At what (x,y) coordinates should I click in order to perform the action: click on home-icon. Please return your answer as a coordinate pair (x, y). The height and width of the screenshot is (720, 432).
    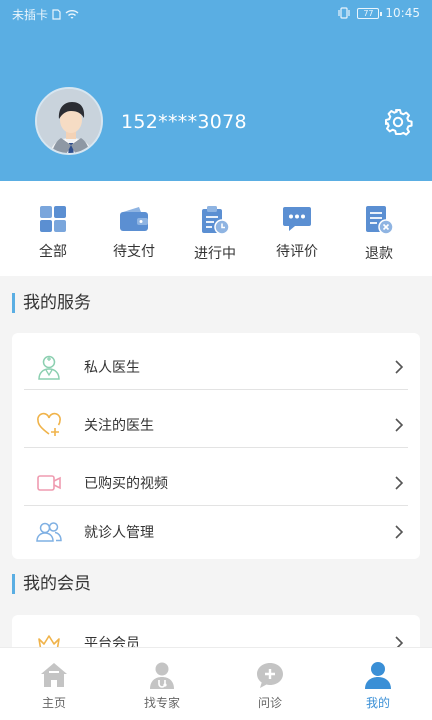
    Looking at the image, I should click on (54, 675).